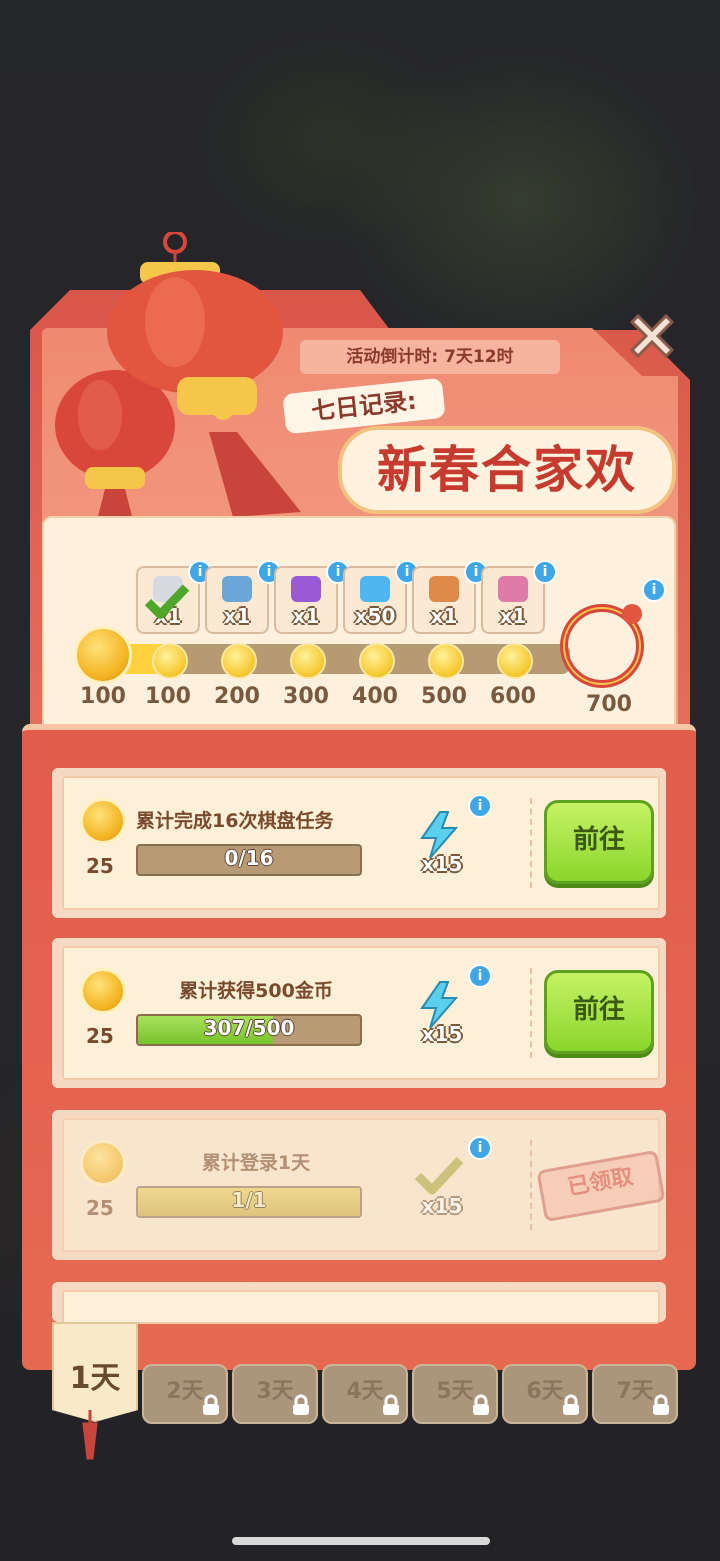  I want to click on task-card-partial-inner, so click(361, 1307).